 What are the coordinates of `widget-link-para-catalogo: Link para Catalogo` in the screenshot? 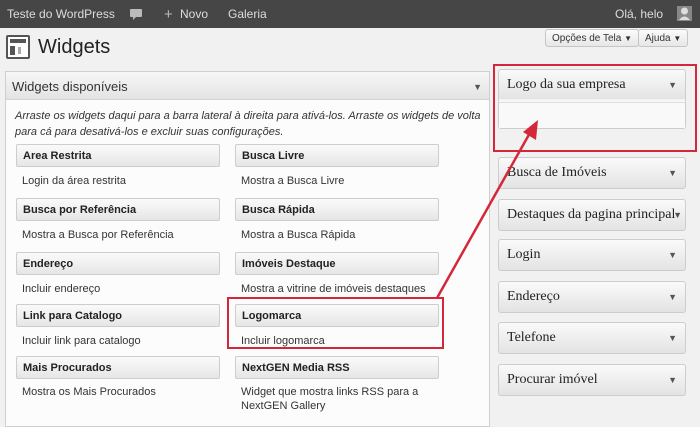 It's located at (118, 315).